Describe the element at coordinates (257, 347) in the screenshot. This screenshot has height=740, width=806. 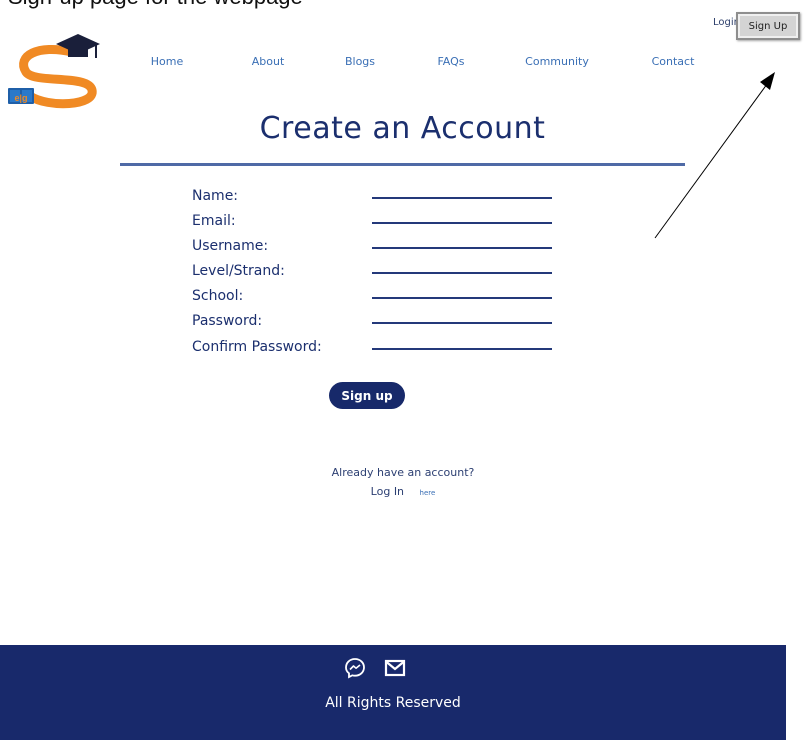
I see `confirm-password-label: Confirm Password:` at that location.